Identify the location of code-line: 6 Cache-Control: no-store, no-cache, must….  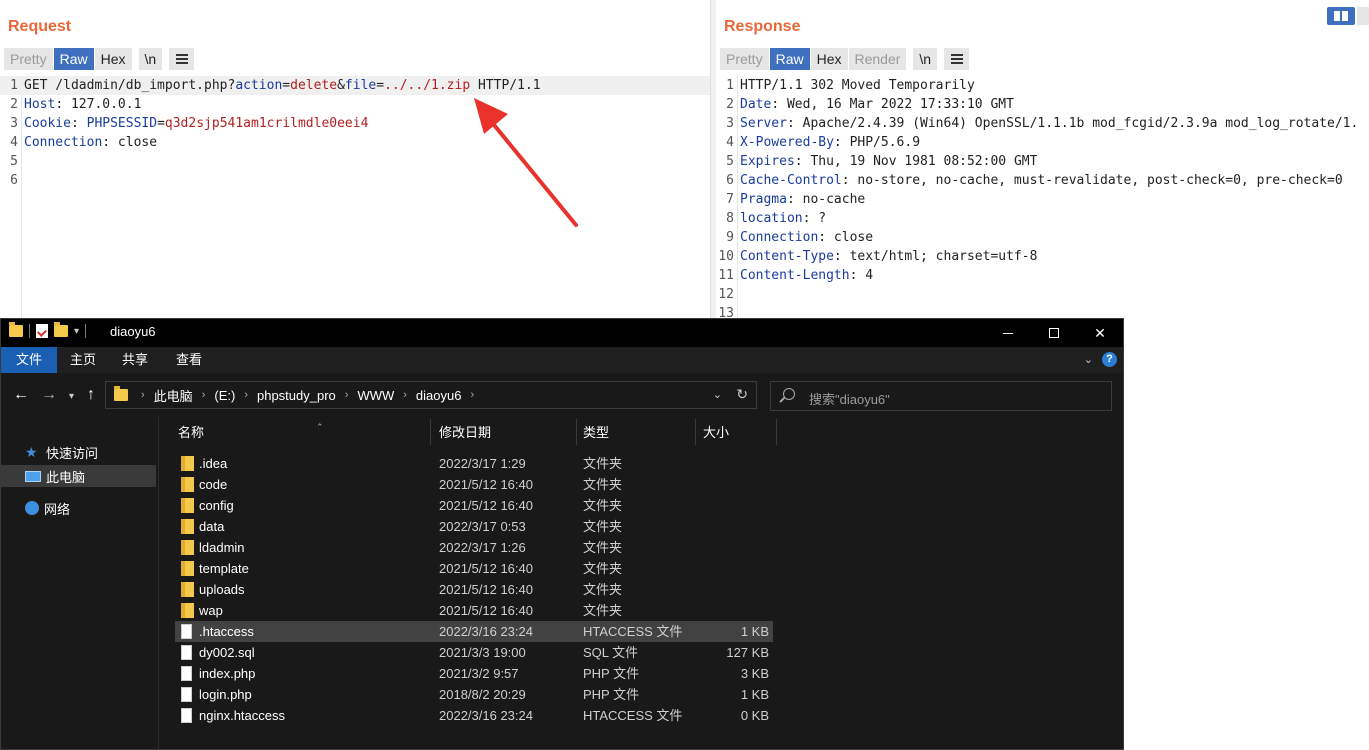
(1042, 180).